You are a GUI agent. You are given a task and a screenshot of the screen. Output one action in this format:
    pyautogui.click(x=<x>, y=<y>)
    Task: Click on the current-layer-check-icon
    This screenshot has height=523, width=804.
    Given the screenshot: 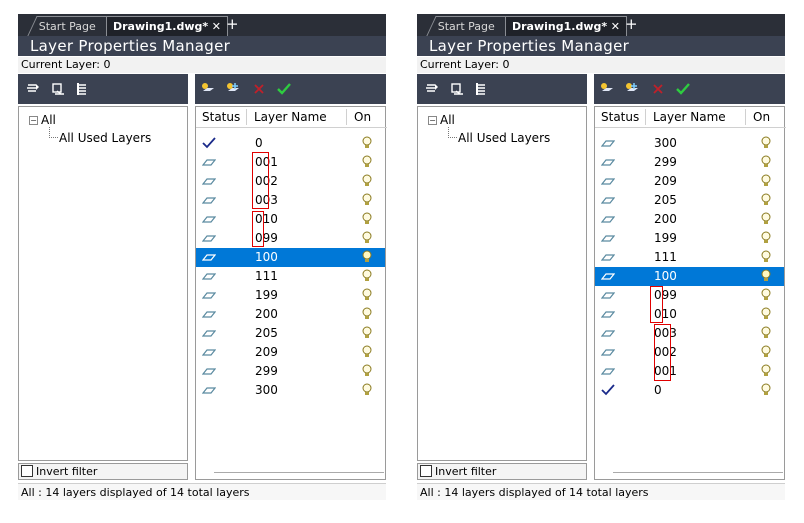 What is the action you would take?
    pyautogui.click(x=608, y=390)
    